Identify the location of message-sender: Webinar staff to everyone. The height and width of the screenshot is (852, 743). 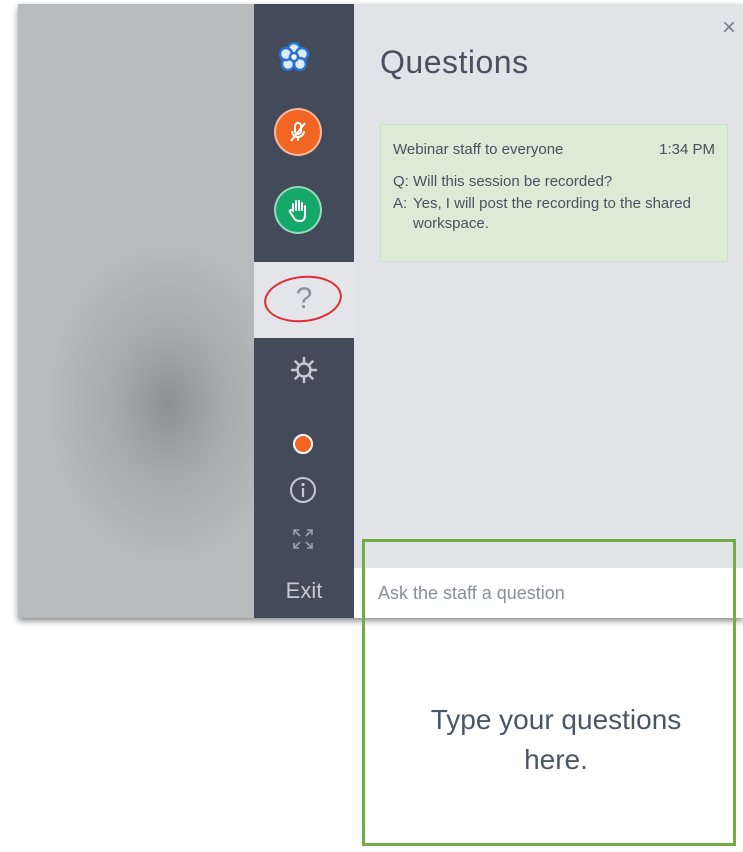
(478, 149).